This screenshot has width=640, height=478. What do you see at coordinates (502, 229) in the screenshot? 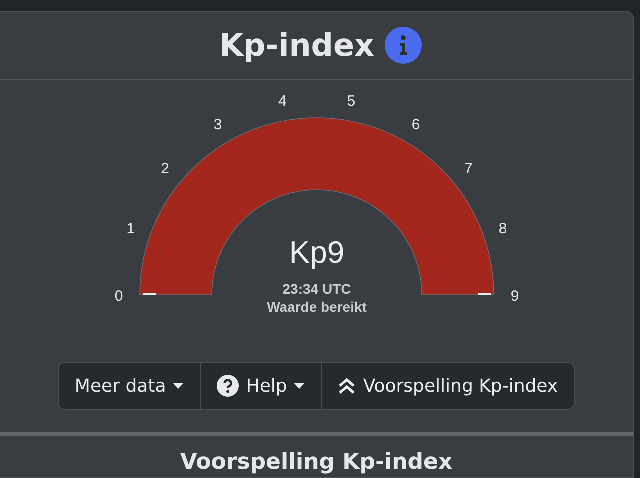
I see `scale-label: 8` at bounding box center [502, 229].